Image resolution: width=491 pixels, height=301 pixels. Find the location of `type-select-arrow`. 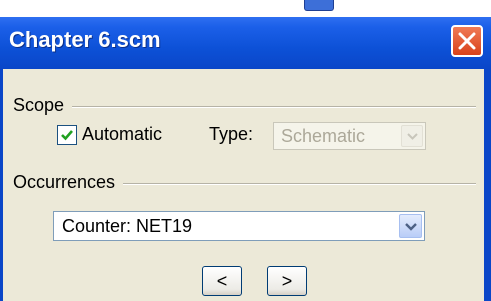

type-select-arrow is located at coordinates (412, 136).